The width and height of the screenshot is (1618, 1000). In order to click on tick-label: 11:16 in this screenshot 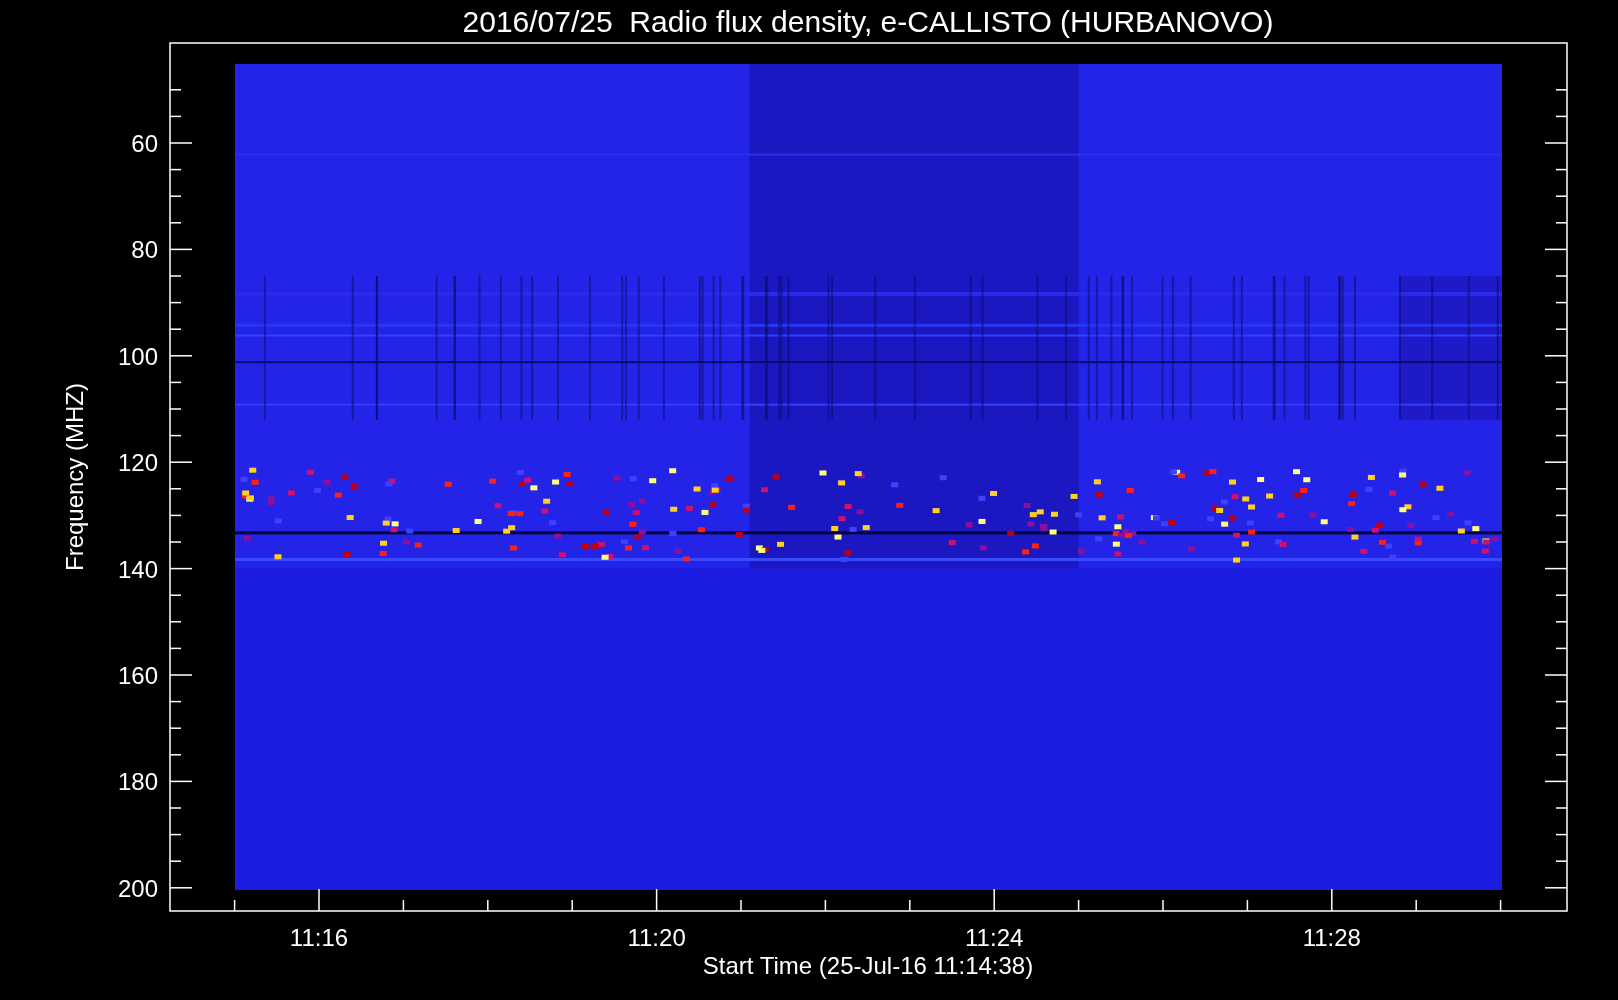, I will do `click(319, 937)`.